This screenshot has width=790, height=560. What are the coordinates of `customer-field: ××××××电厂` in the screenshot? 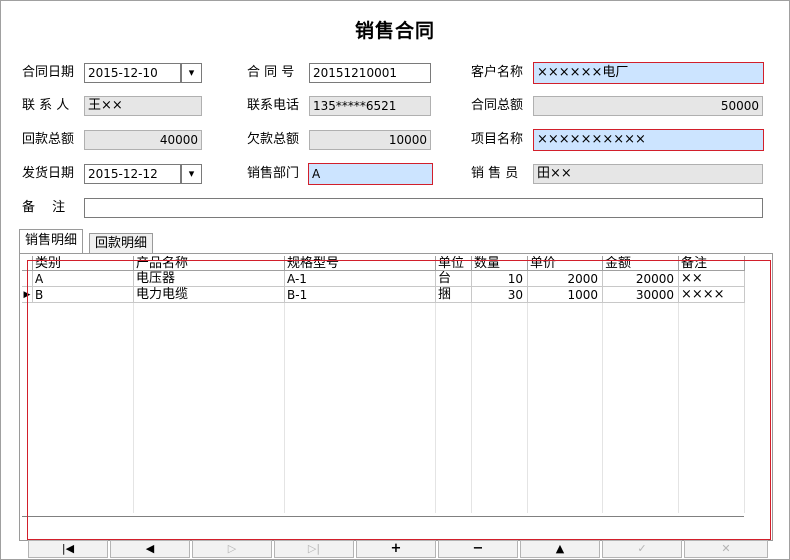 It's located at (648, 73).